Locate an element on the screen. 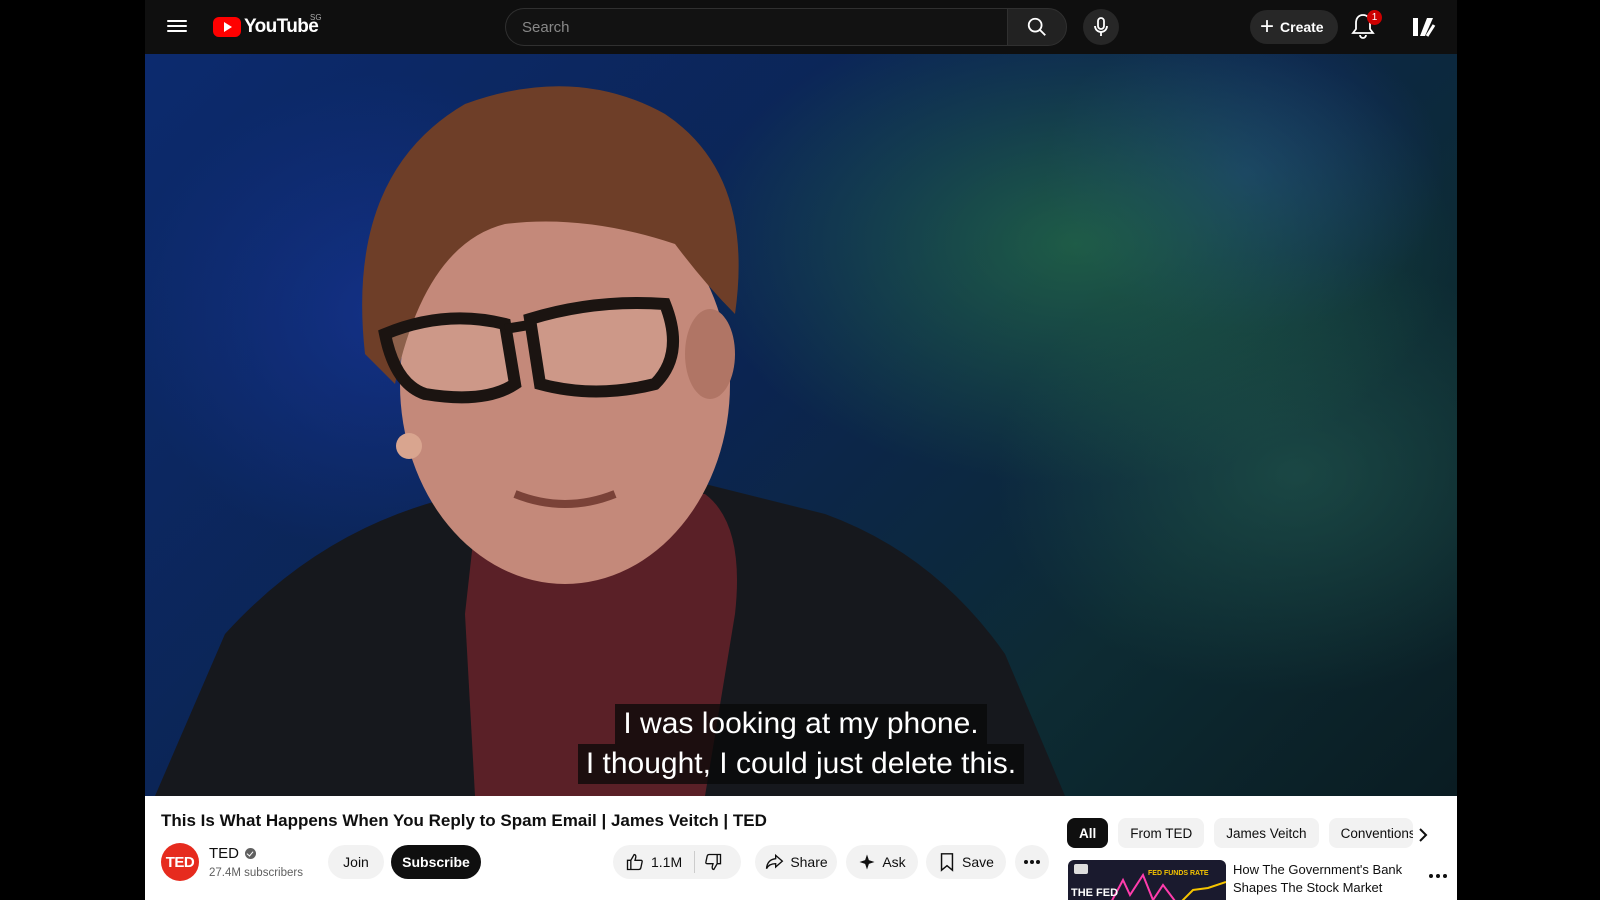  search-button is located at coordinates (1037, 27).